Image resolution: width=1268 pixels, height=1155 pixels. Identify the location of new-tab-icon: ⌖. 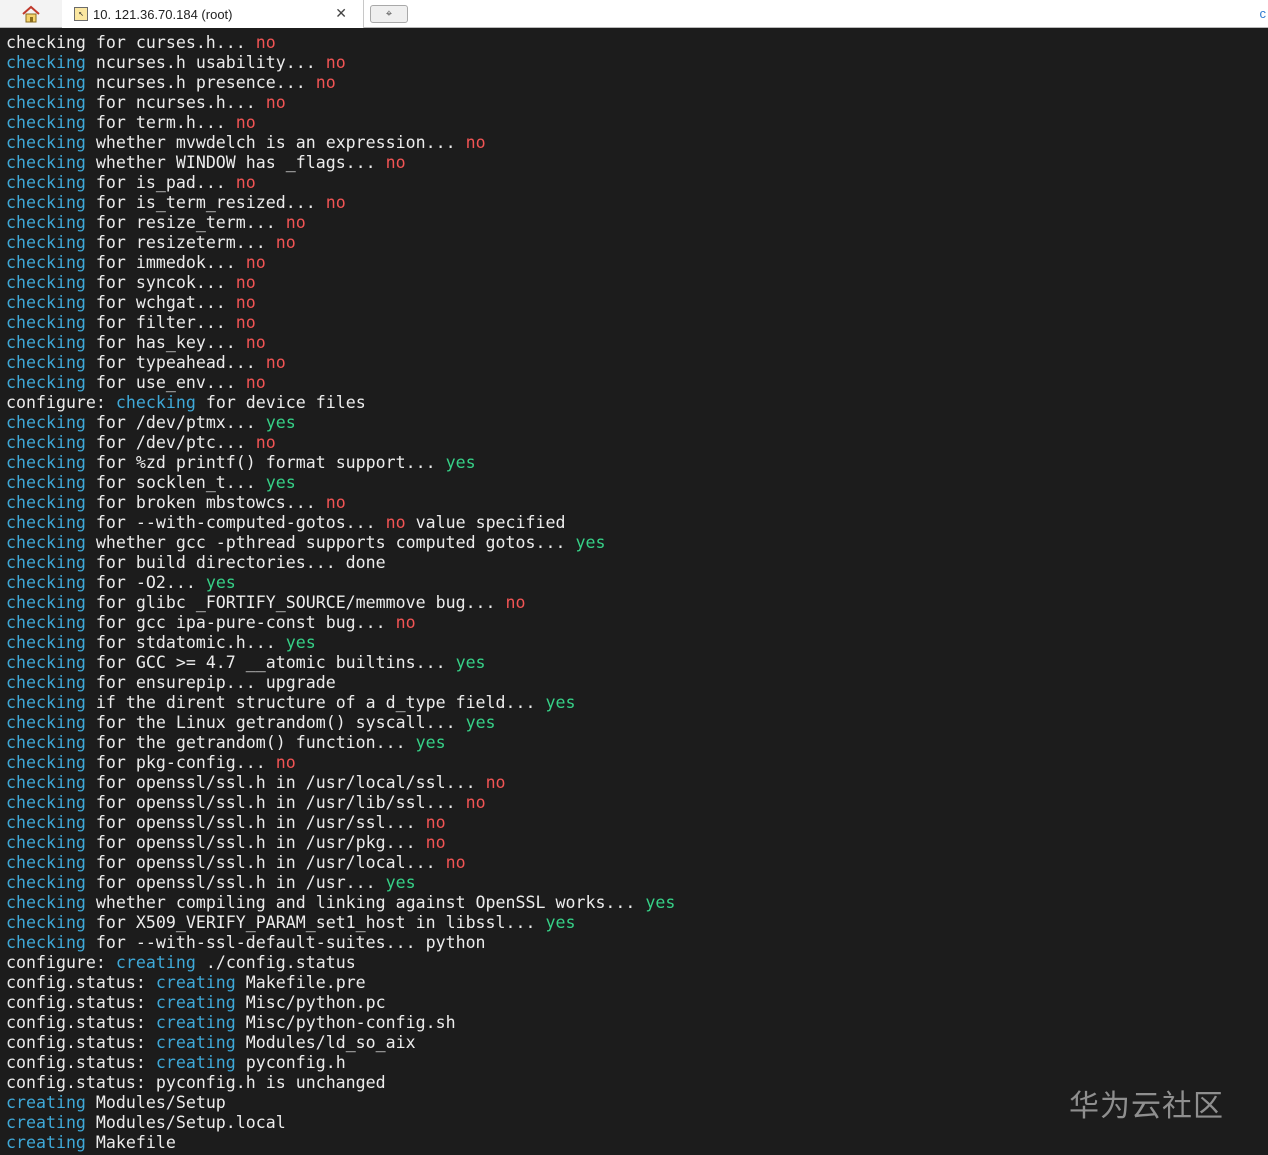
(389, 13).